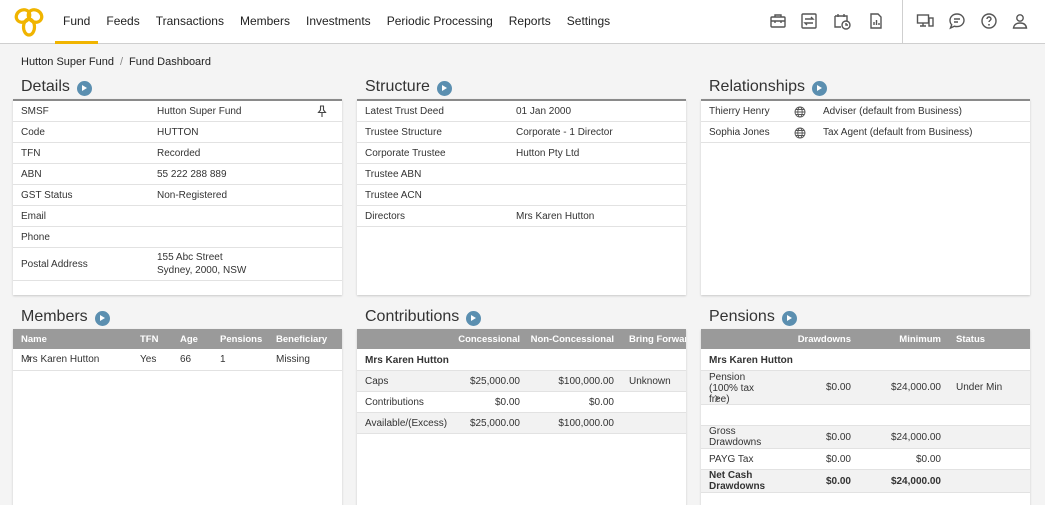 The height and width of the screenshot is (505, 1045). I want to click on contrib-label: Caps, so click(377, 381).